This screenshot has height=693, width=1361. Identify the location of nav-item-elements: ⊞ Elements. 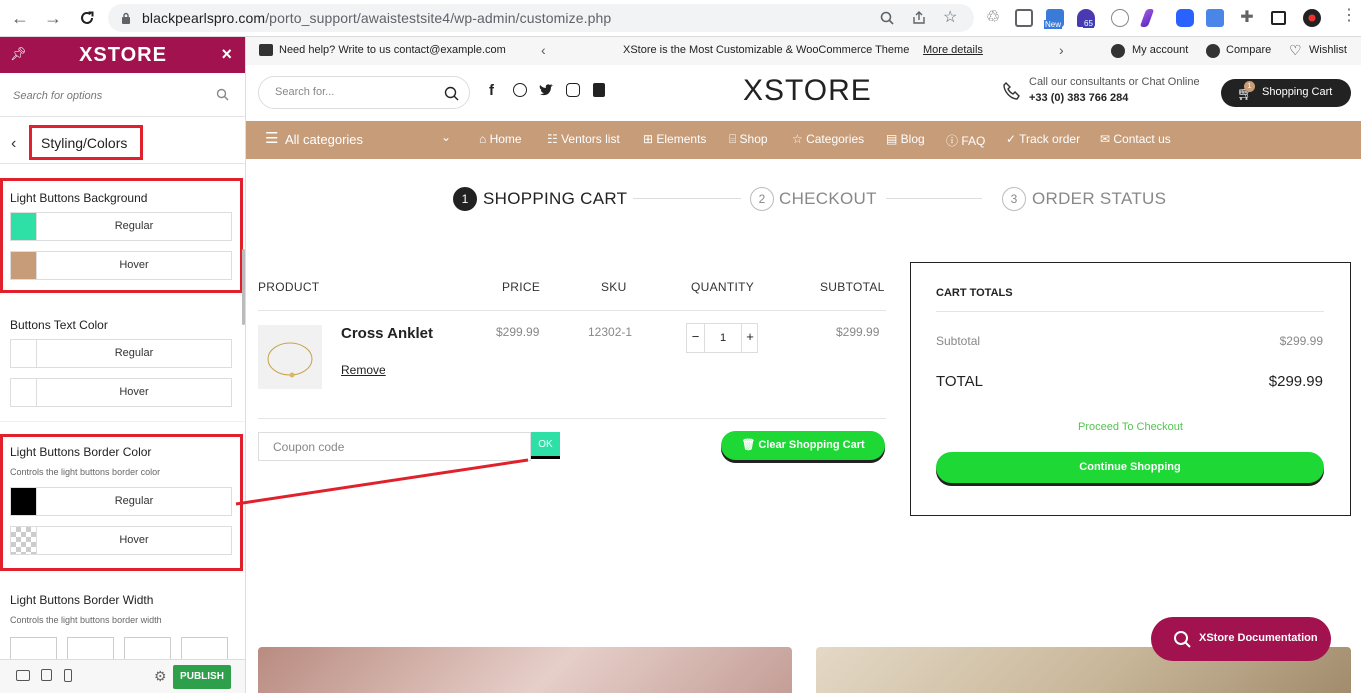
(674, 139).